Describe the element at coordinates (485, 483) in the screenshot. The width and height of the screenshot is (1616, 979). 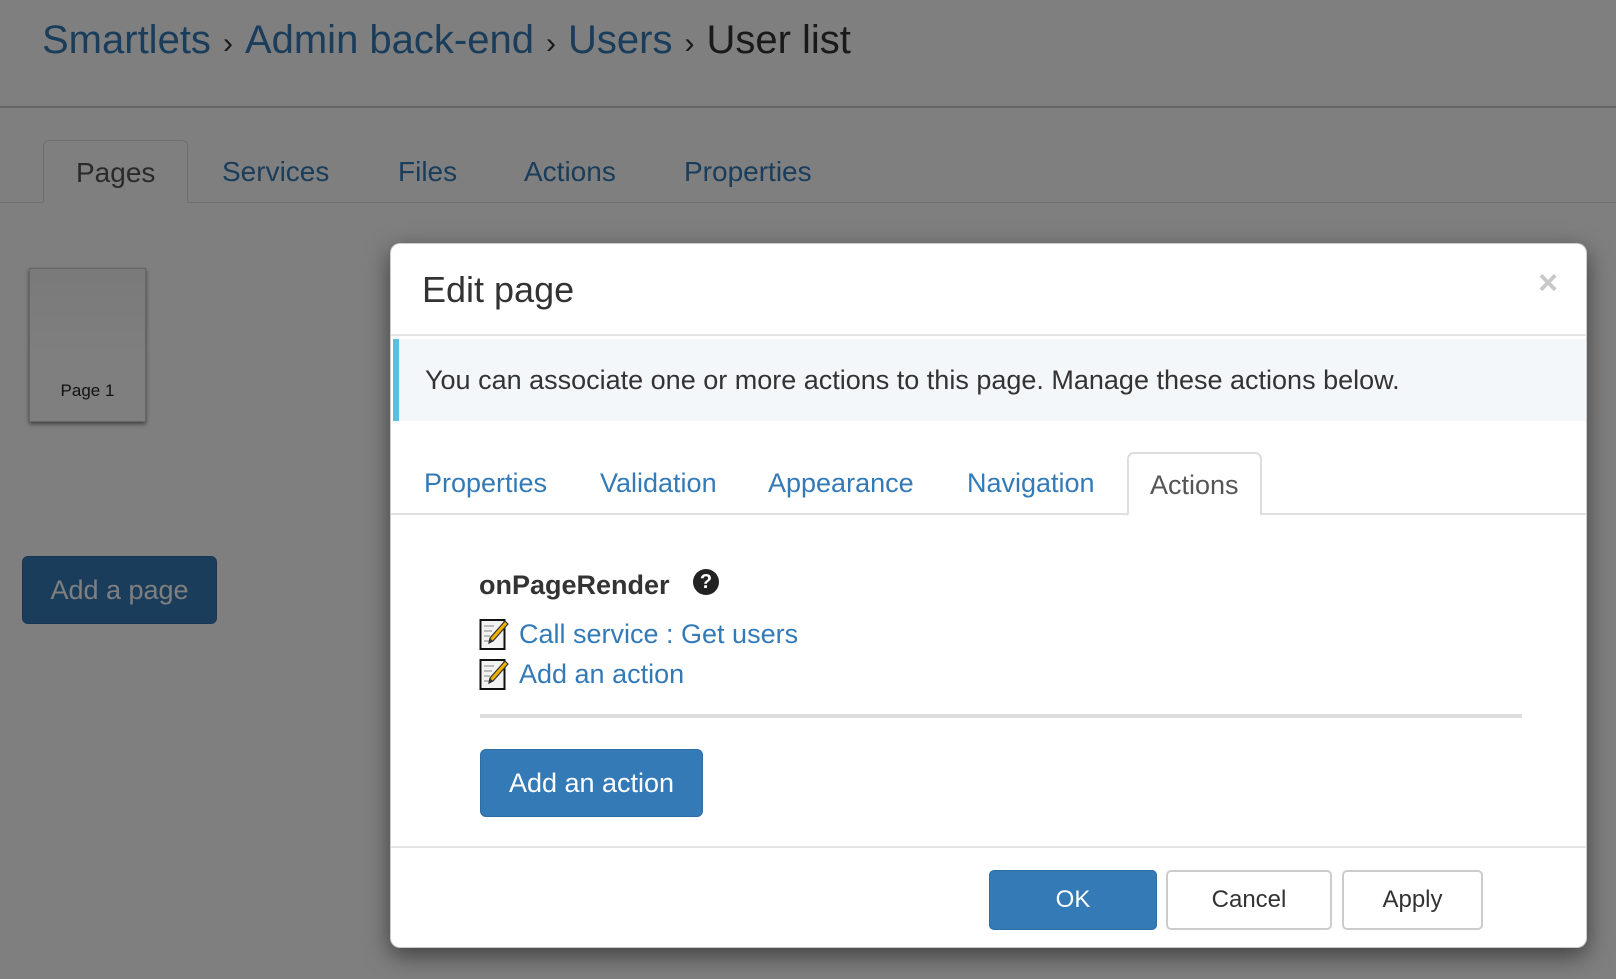
I see `modal-tab-properties: Properties` at that location.